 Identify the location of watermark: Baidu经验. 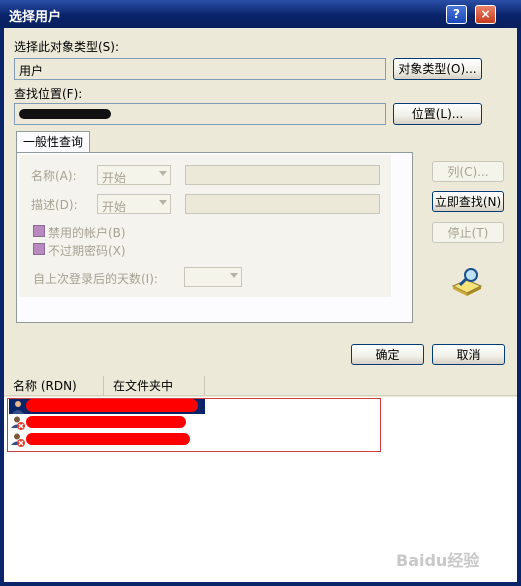
(438, 560).